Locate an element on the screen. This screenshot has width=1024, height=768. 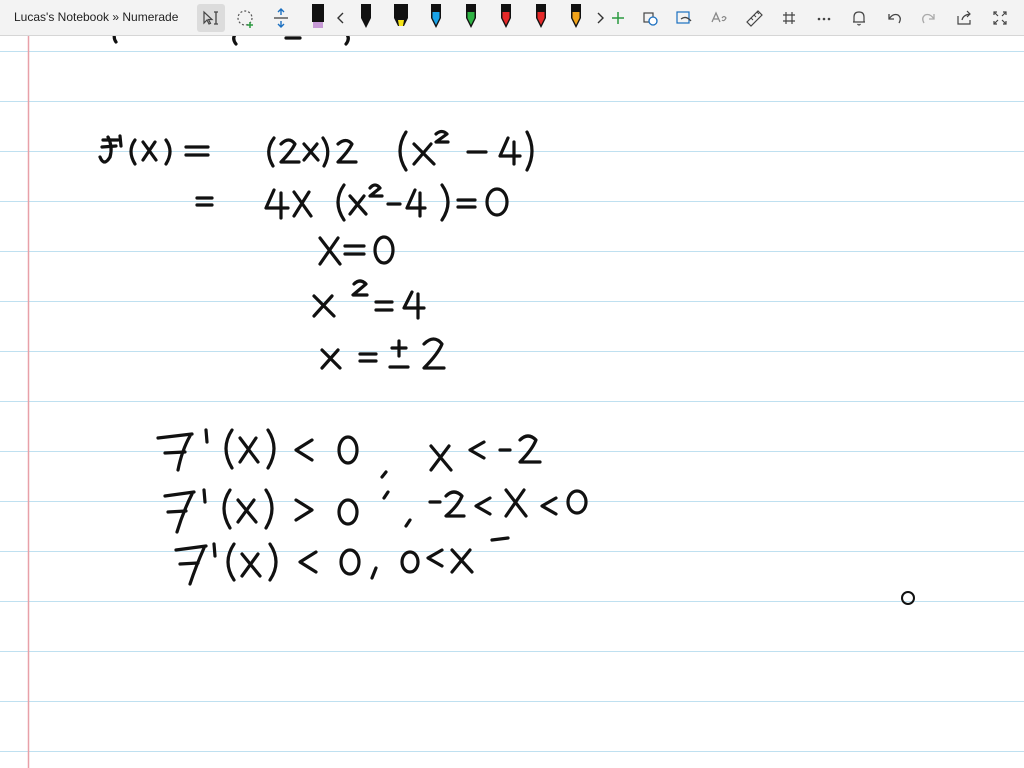
type-select-tool-icon is located at coordinates (211, 18).